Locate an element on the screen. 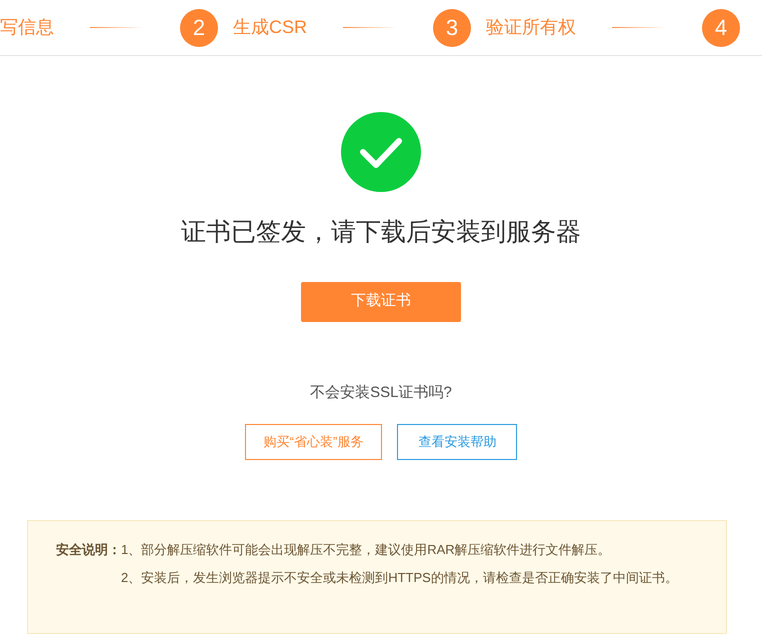 The image size is (762, 644). notice-text: 1、部分解压缩软件可能会出现解压不完整，建议使用RAR解压缩软件进行文件解压。 is located at coordinates (366, 550).